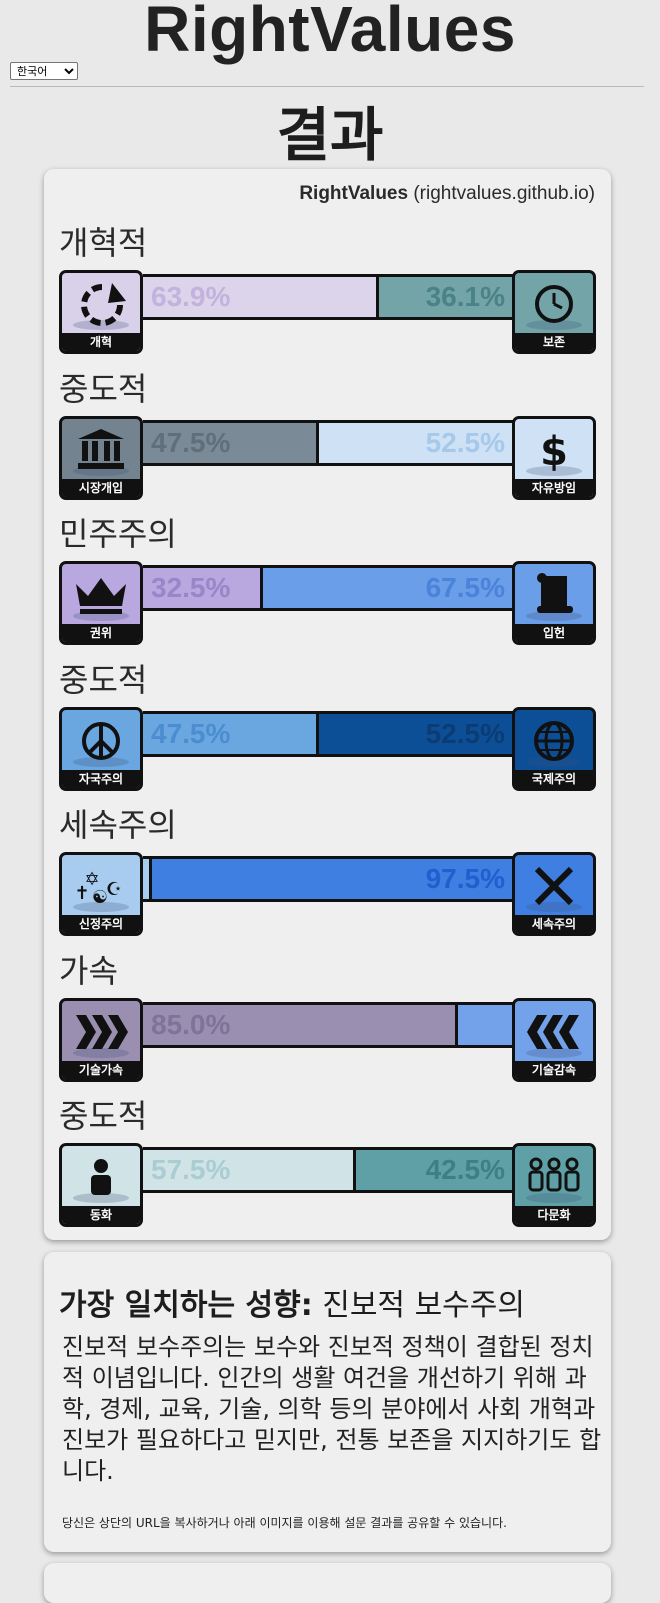  Describe the element at coordinates (191, 1169) in the screenshot. I see `left-percent: 57.5%` at that location.